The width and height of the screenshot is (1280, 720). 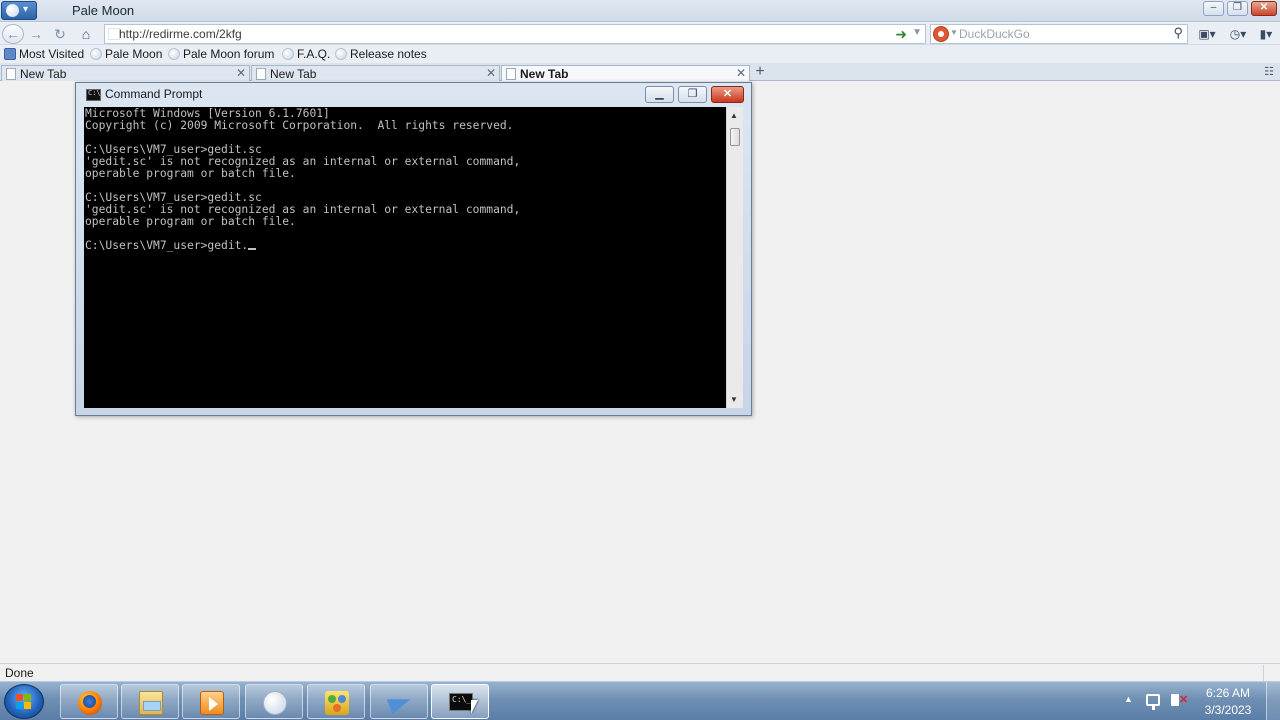 I want to click on clock-date: 3/3/2023, so click(x=1228, y=710).